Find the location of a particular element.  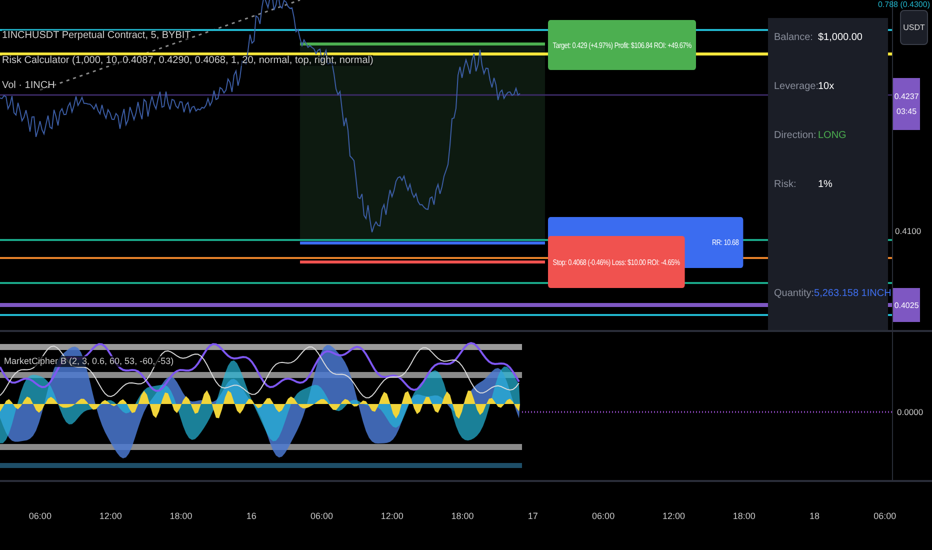

table-label: Quantity: is located at coordinates (794, 293).